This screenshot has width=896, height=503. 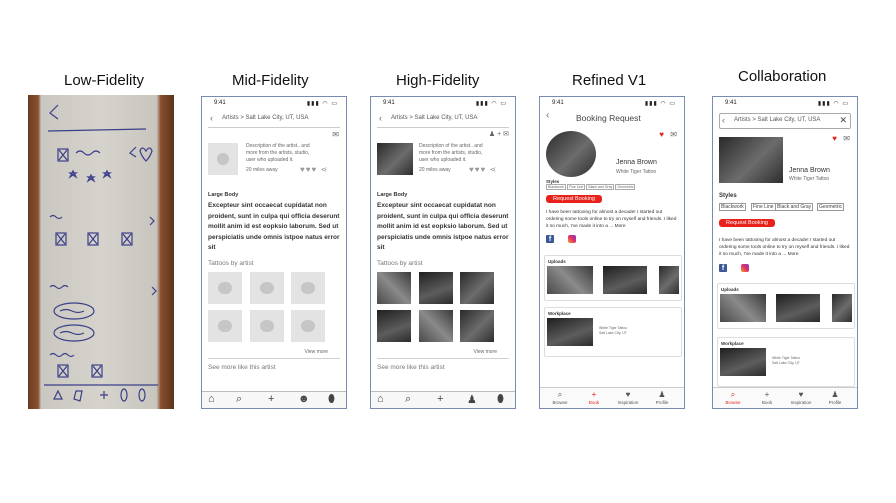 What do you see at coordinates (728, 196) in the screenshot?
I see `styles-label: Styles` at bounding box center [728, 196].